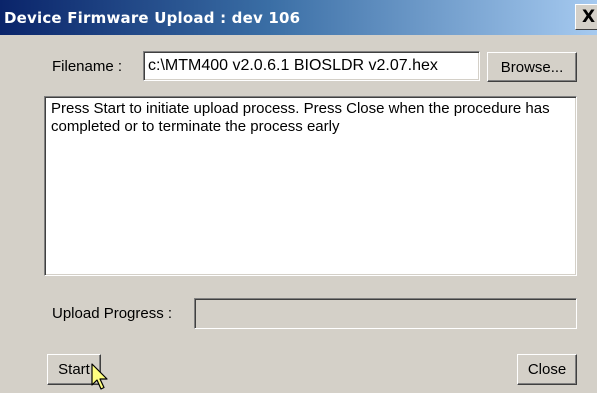  I want to click on filename-field: c:\MTM400 v2.0.6.1 BIOSLDR v2.07.hex, so click(311, 66).